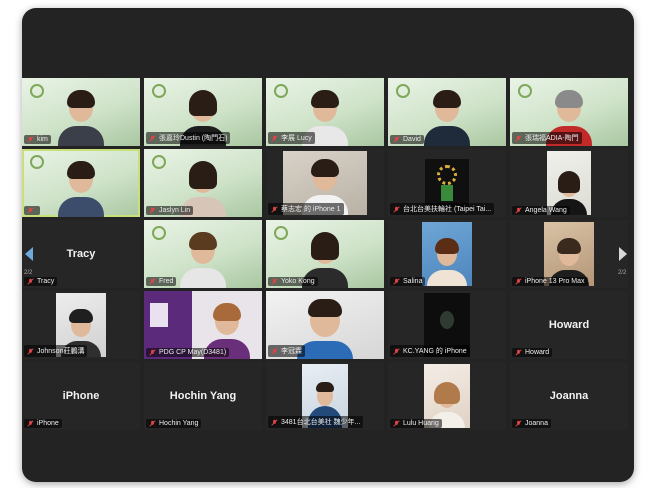 This screenshot has width=650, height=488. I want to click on participant-name-label: Salina, so click(408, 281).